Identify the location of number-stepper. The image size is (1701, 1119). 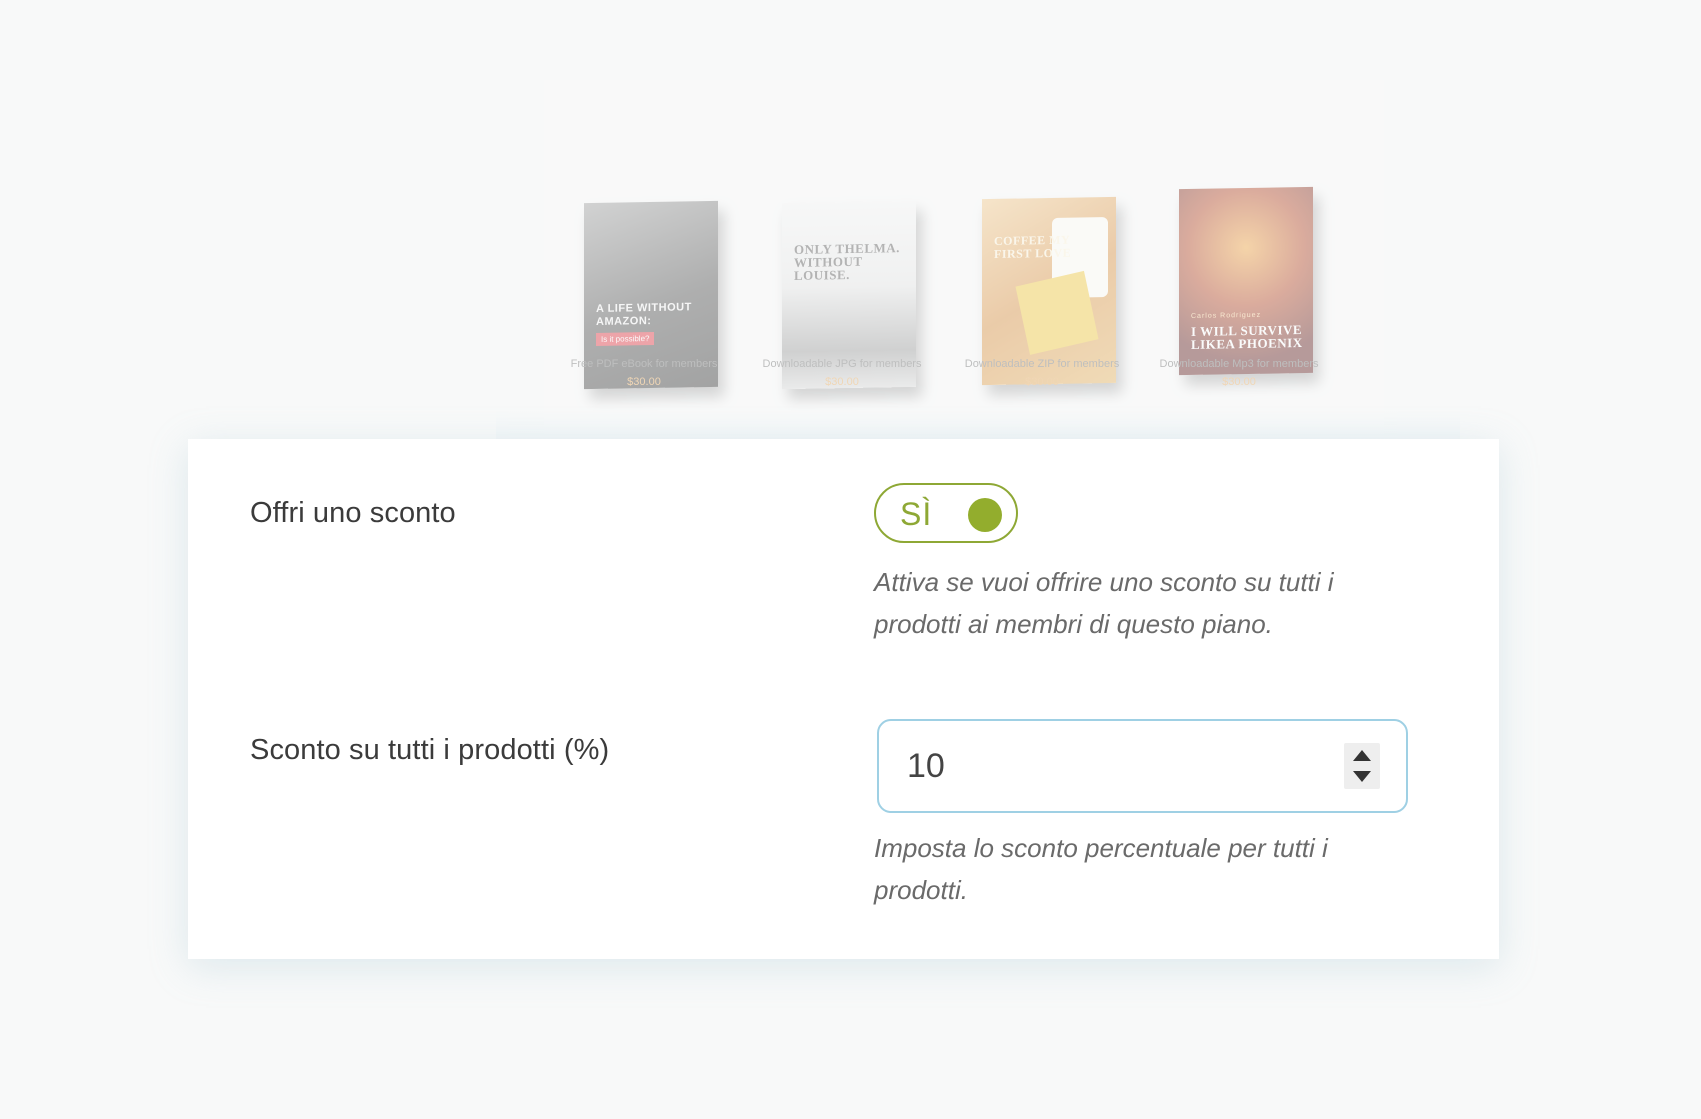
(1362, 766).